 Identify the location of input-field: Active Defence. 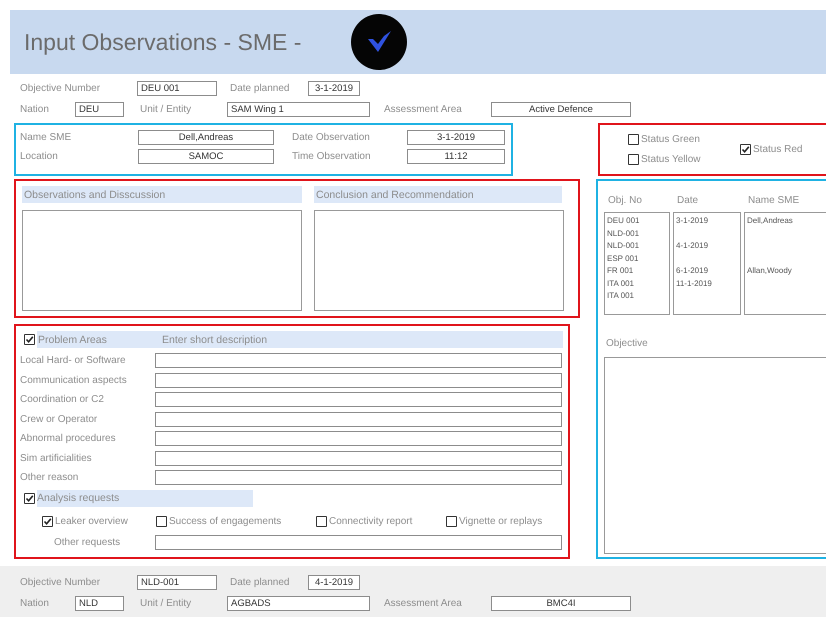
(561, 109).